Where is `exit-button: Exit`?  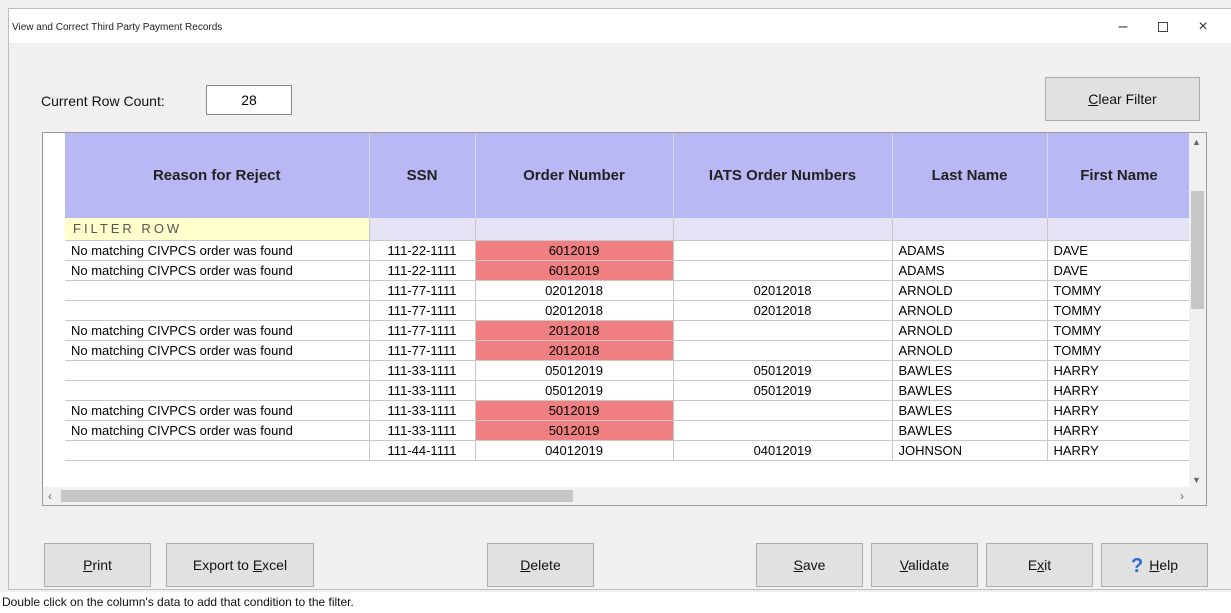 exit-button: Exit is located at coordinates (1039, 565).